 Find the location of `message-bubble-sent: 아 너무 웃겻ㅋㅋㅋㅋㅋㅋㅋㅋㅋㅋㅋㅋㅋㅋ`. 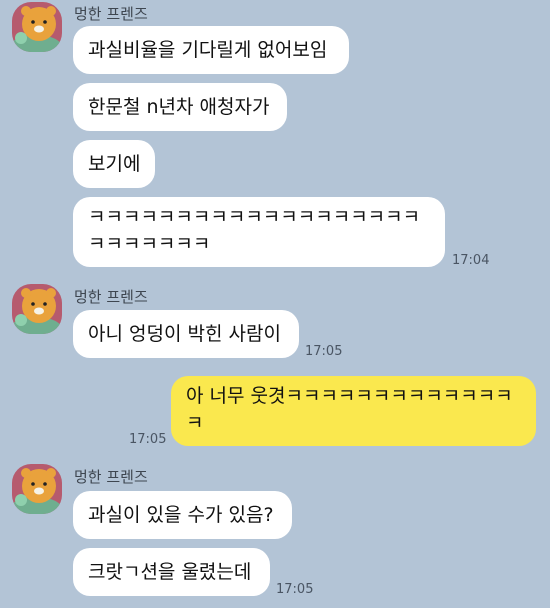

message-bubble-sent: 아 너무 웃겻ㅋㅋㅋㅋㅋㅋㅋㅋㅋㅋㅋㅋㅋㅋ is located at coordinates (353, 411).